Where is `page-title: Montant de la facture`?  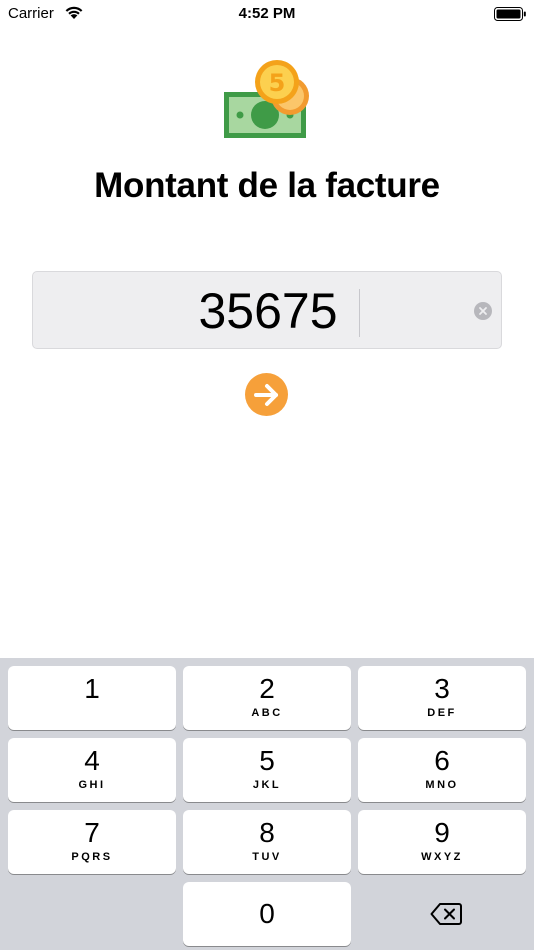
page-title: Montant de la facture is located at coordinates (267, 185).